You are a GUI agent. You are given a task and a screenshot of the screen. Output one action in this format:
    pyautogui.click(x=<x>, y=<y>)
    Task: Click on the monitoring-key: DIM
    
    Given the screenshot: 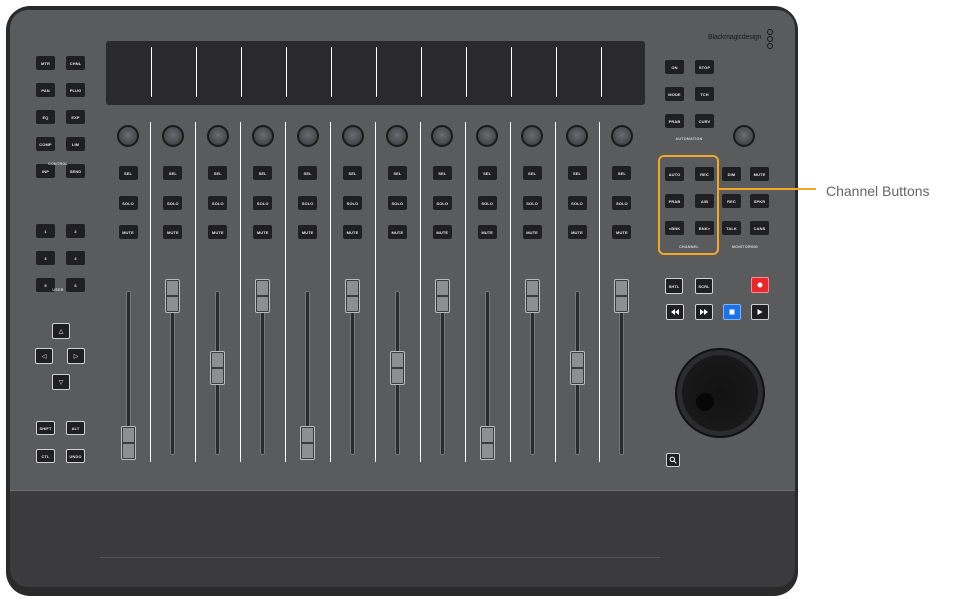 What is the action you would take?
    pyautogui.click(x=731, y=174)
    